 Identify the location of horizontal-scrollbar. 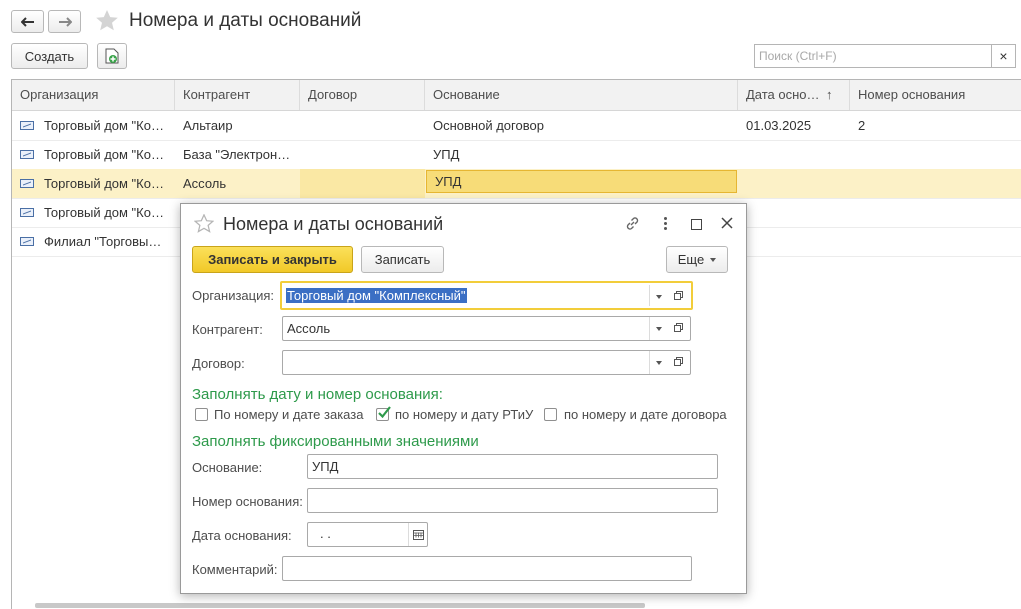
(340, 605).